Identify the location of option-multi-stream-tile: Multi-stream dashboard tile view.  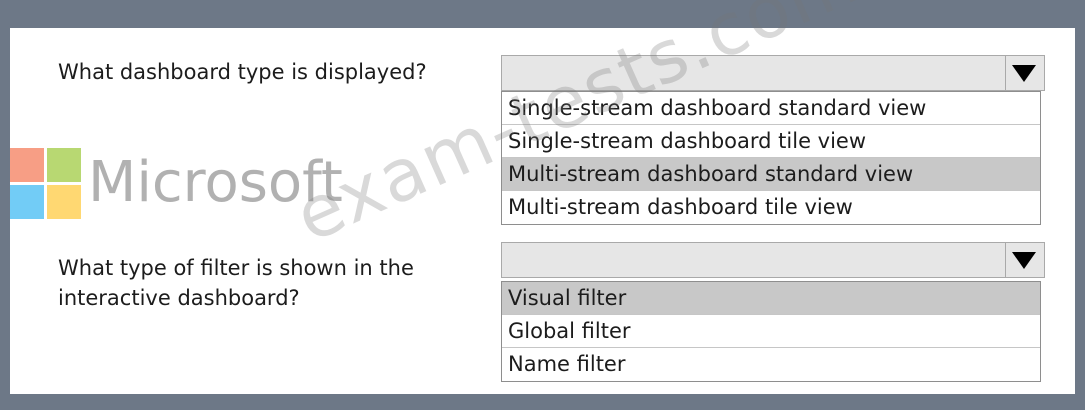
(771, 207).